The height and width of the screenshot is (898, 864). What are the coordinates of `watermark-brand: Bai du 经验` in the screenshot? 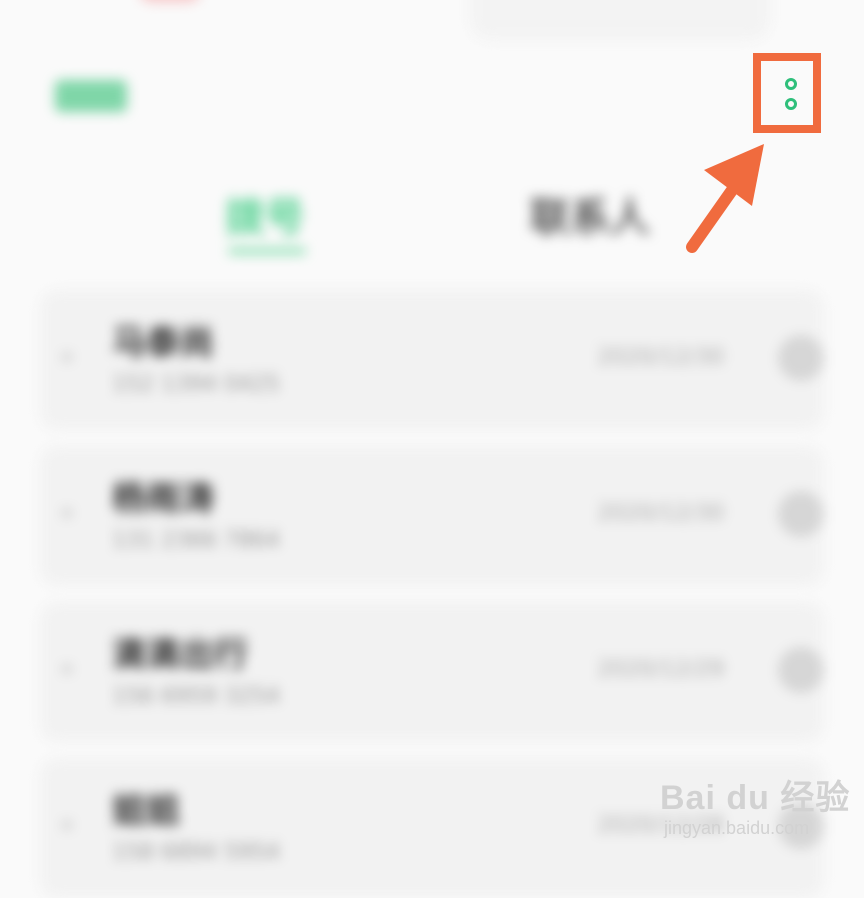 It's located at (755, 798).